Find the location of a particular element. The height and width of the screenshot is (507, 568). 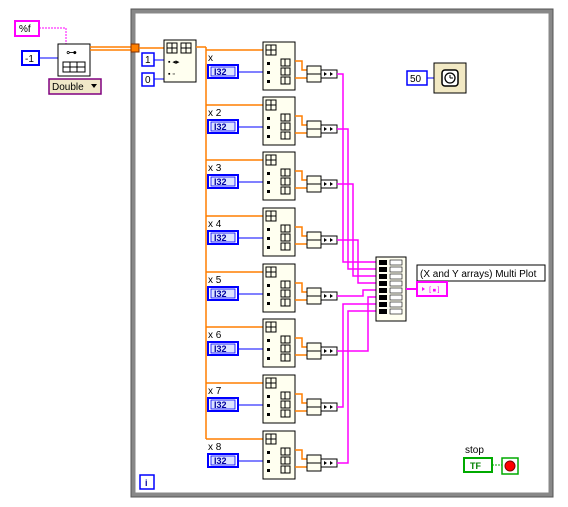

index-row: x 7I32 is located at coordinates (272, 399).